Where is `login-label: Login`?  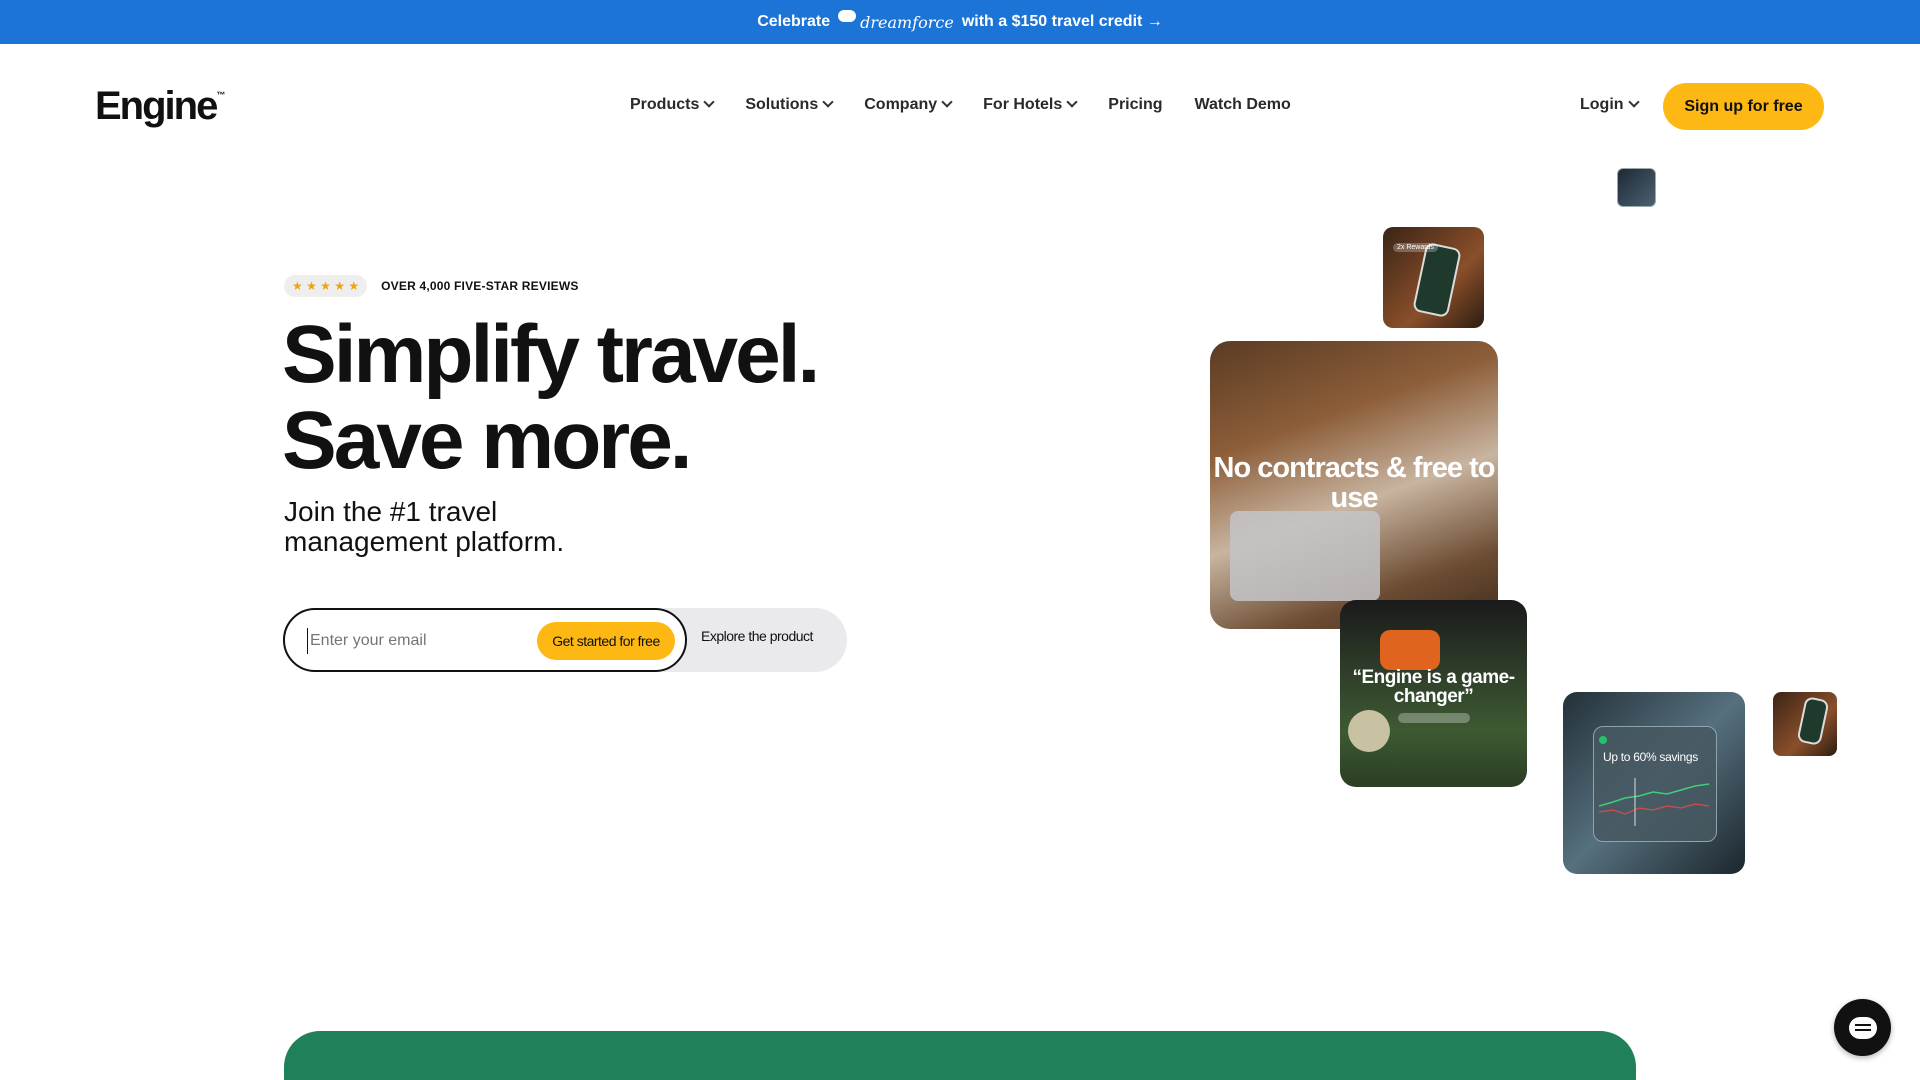
login-label: Login is located at coordinates (1602, 104).